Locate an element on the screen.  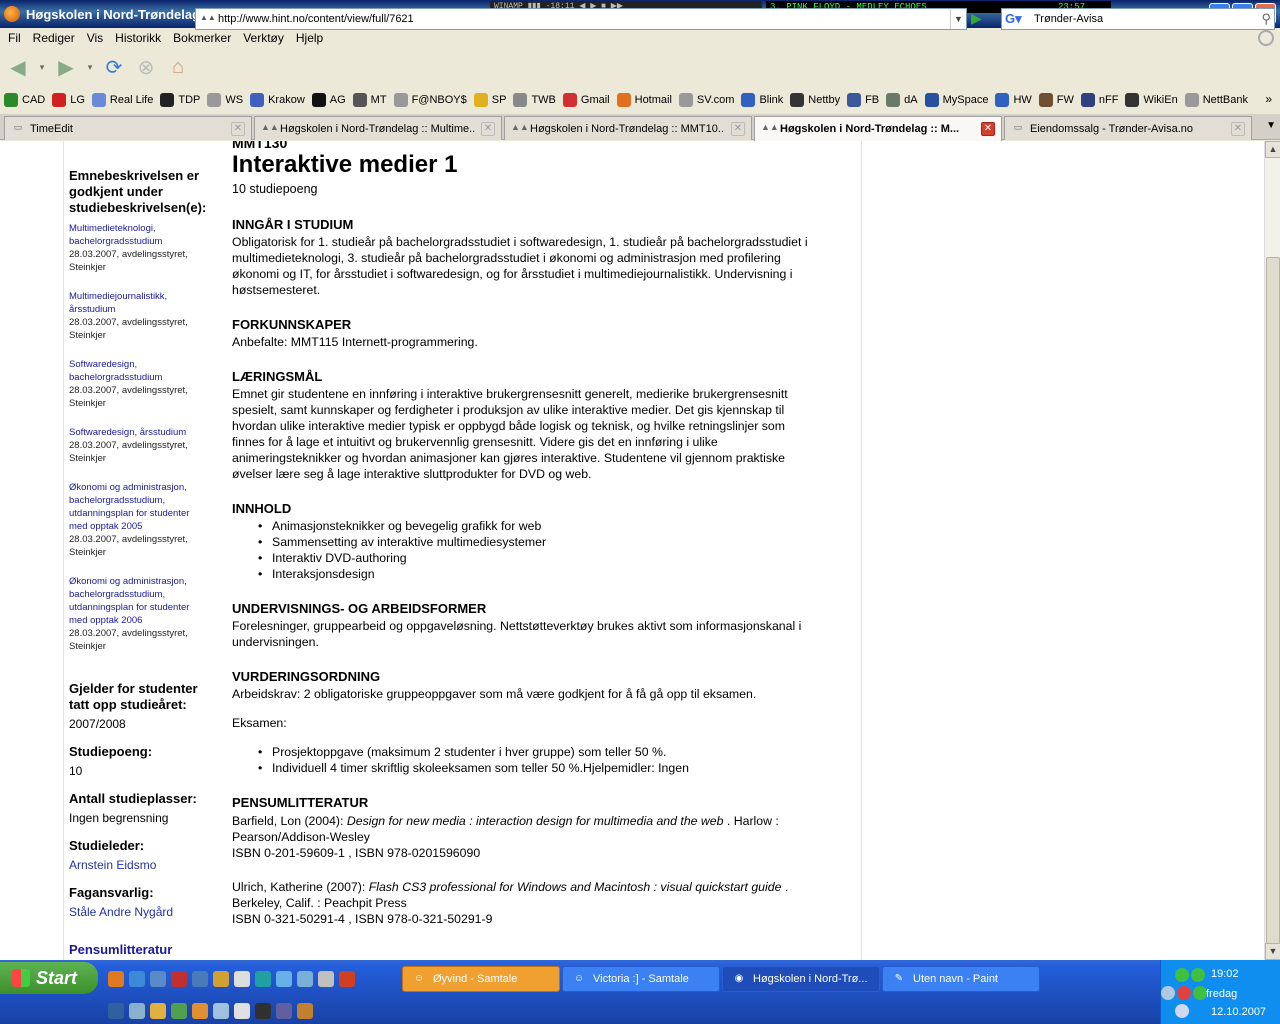
program-leader-link: Arnstein Eidsmo is located at coordinates (139, 865).